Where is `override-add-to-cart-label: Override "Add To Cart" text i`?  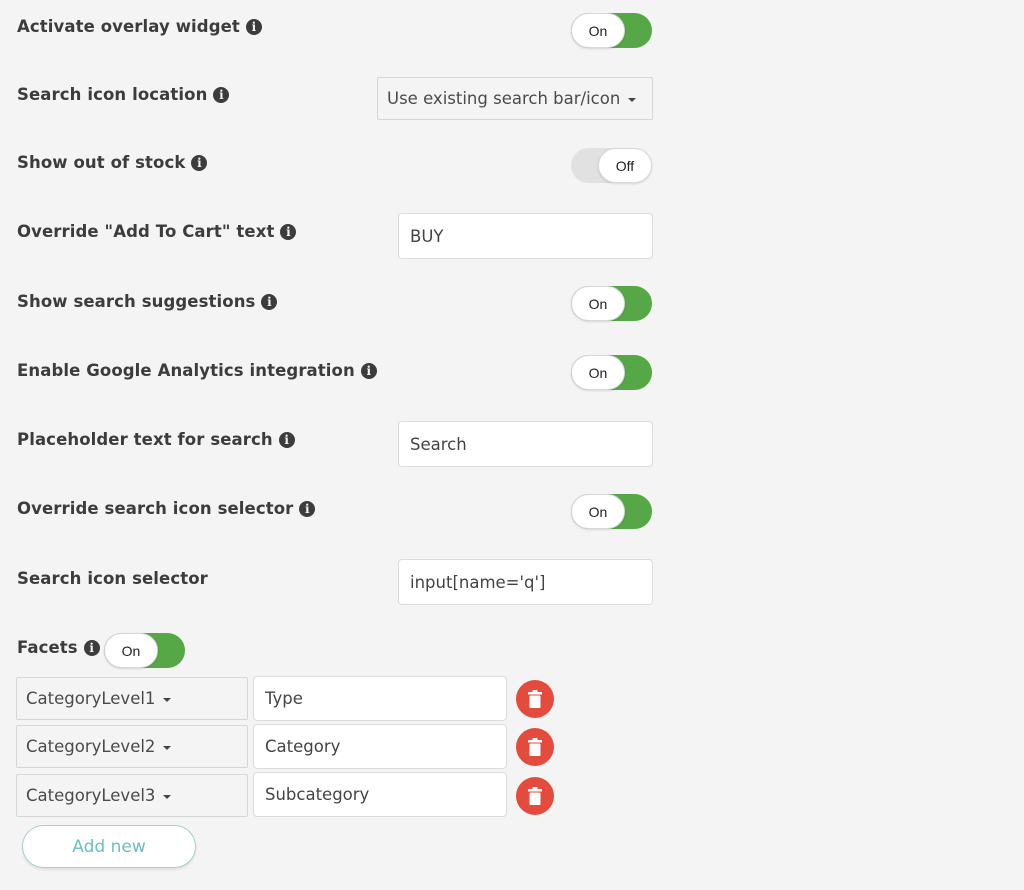 override-add-to-cart-label: Override "Add To Cart" text i is located at coordinates (157, 231).